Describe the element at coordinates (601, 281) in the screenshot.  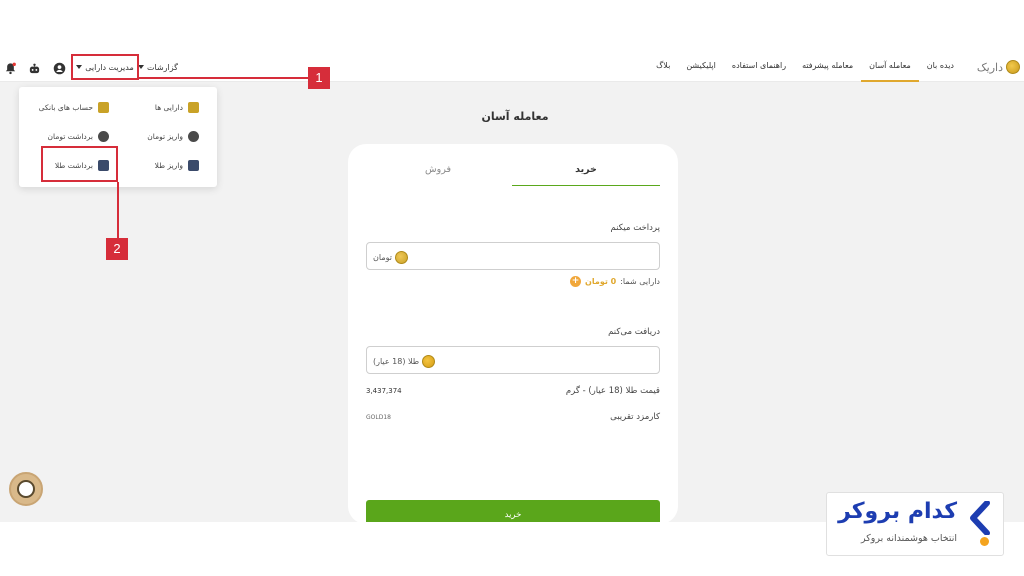
I see `balance-value: 0 تومان` at that location.